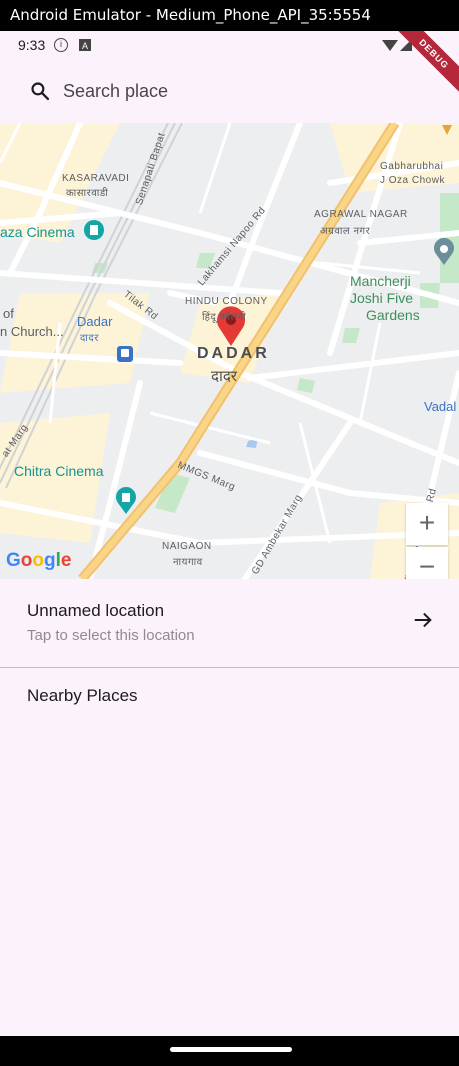 This screenshot has width=459, height=1066. Describe the element at coordinates (40, 91) in the screenshot. I see `search-icon` at that location.